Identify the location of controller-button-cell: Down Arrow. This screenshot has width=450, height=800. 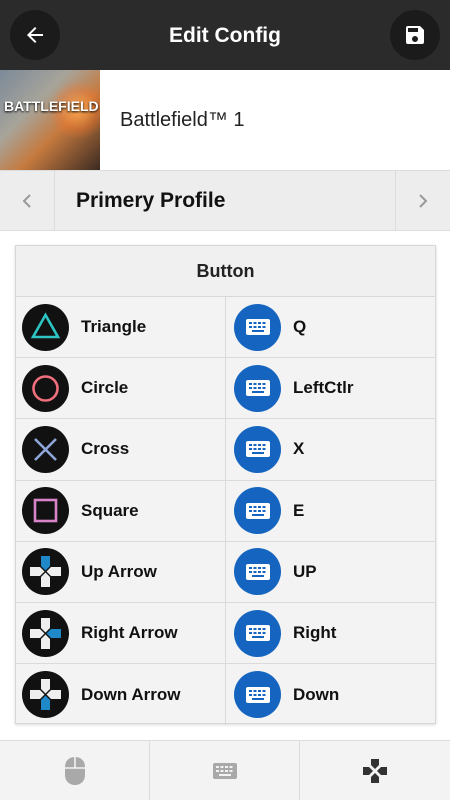
(121, 695).